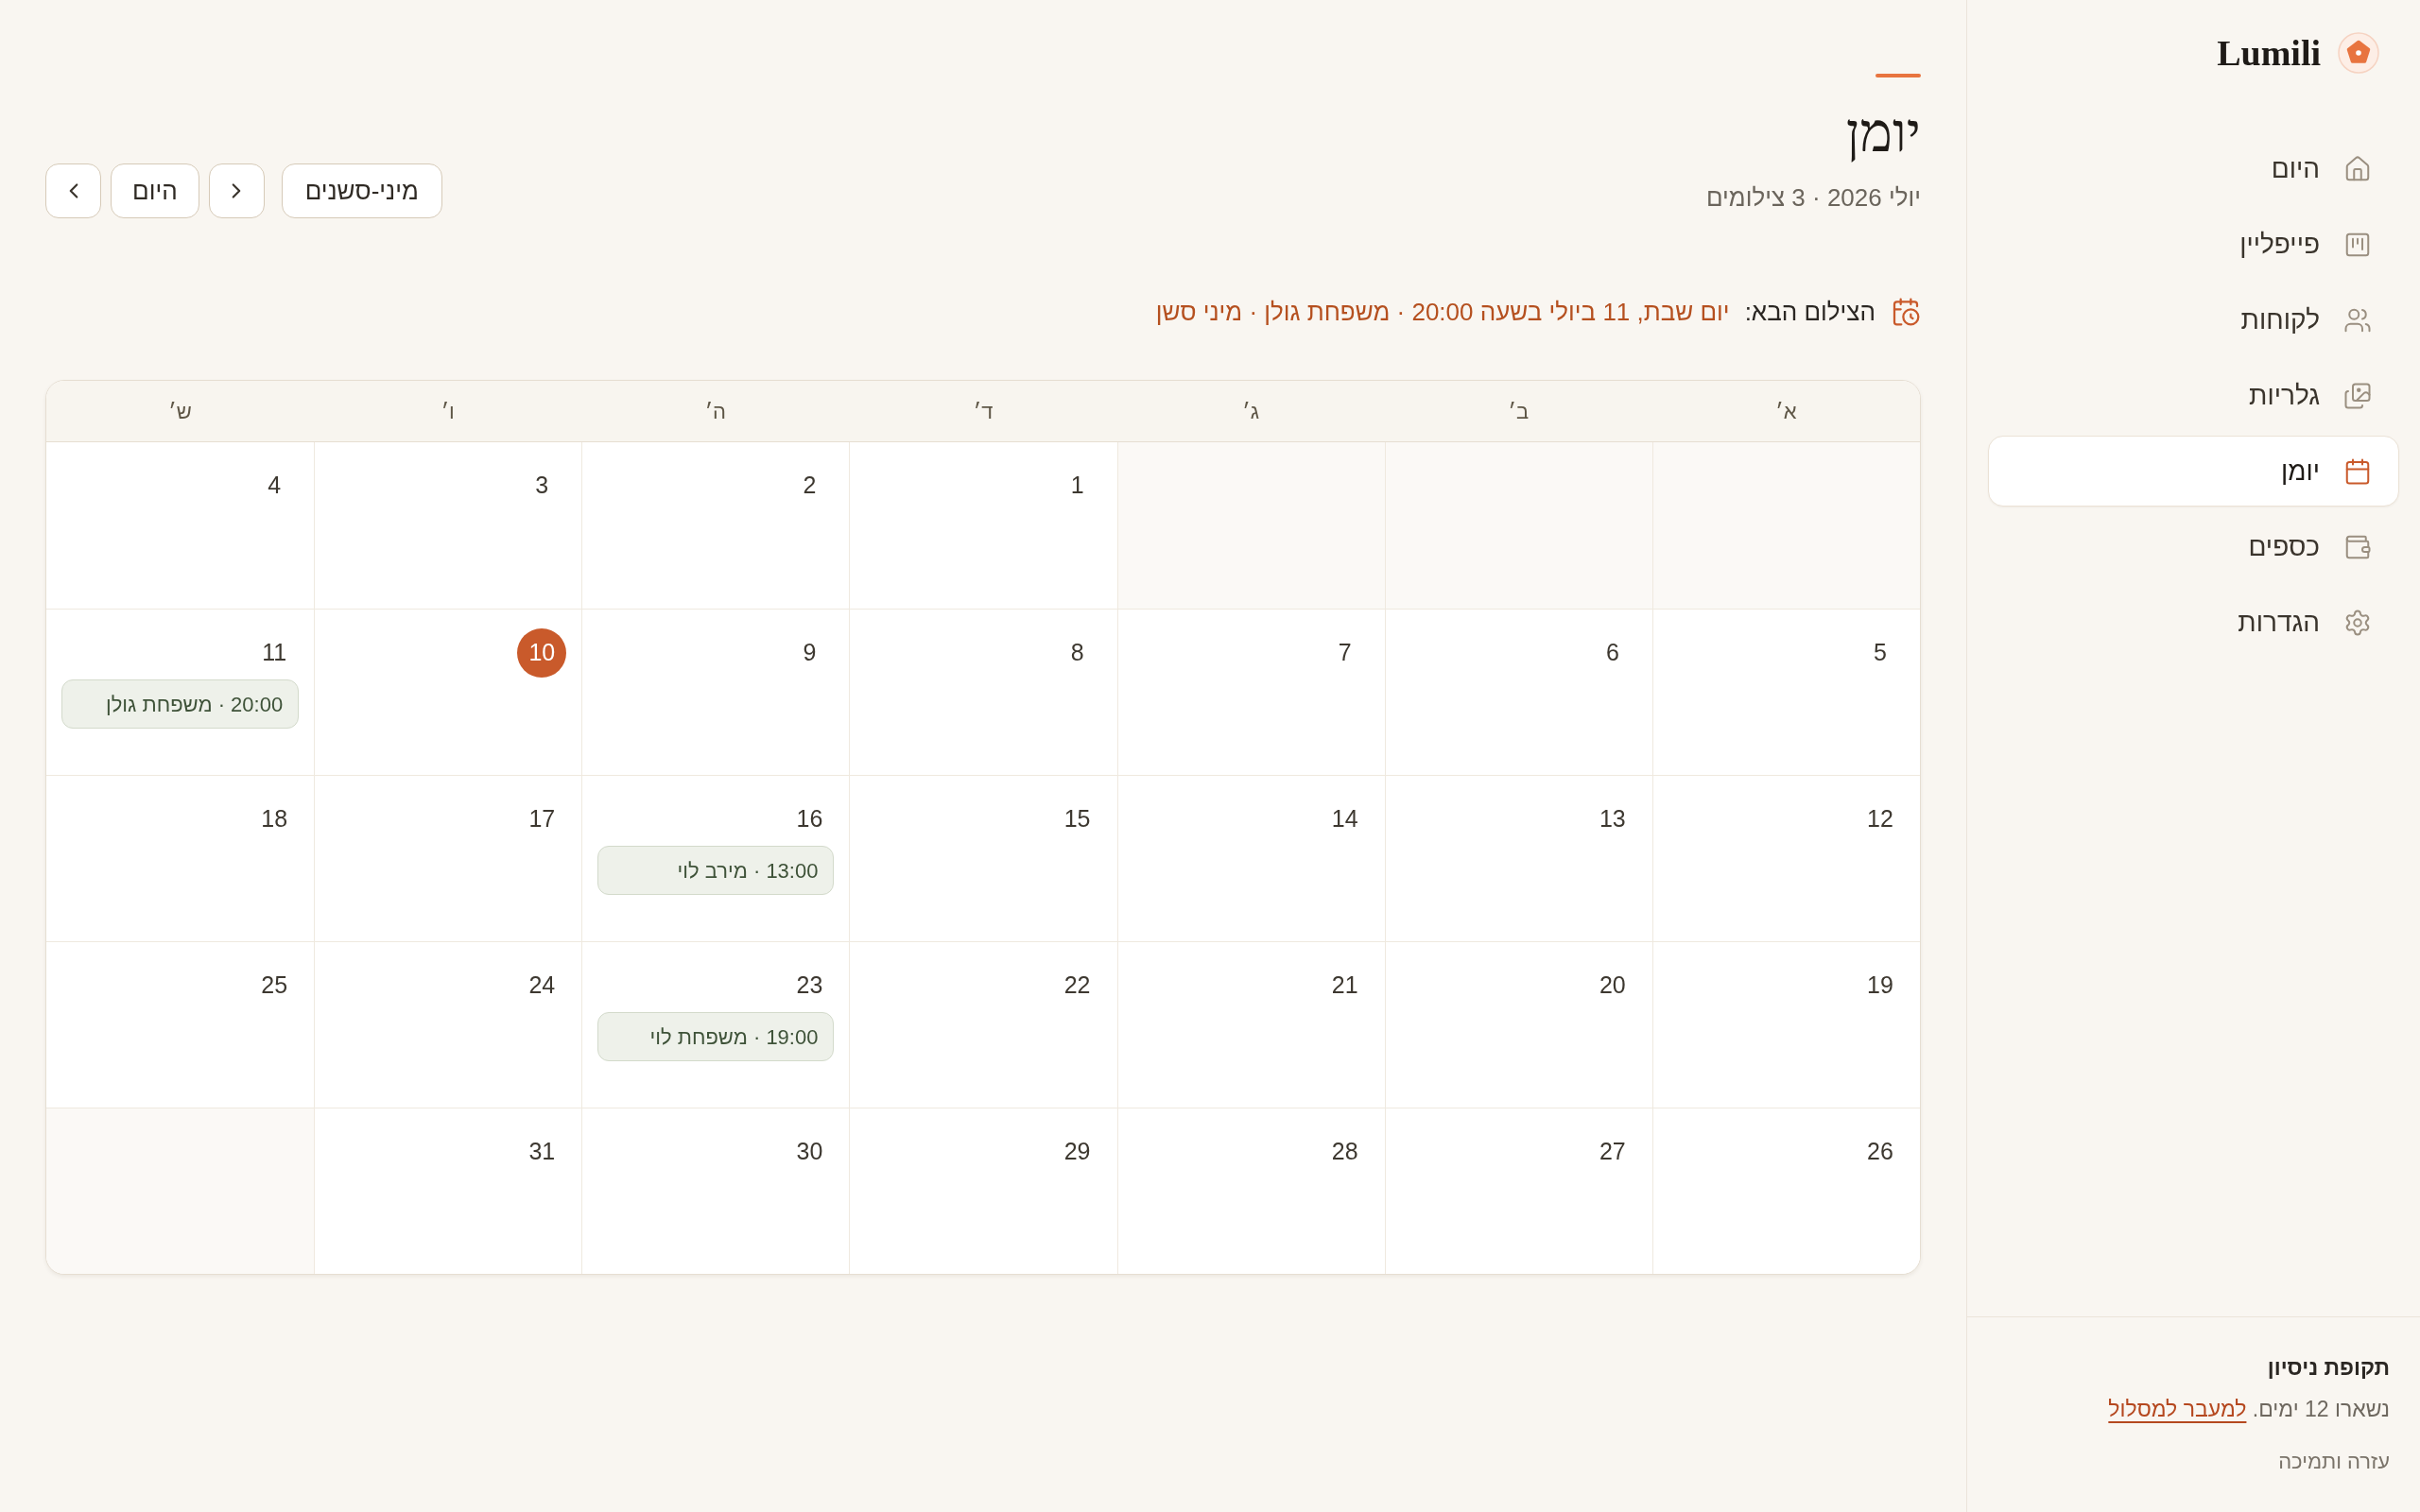 The width and height of the screenshot is (2420, 1512). I want to click on day-number: 23, so click(810, 986).